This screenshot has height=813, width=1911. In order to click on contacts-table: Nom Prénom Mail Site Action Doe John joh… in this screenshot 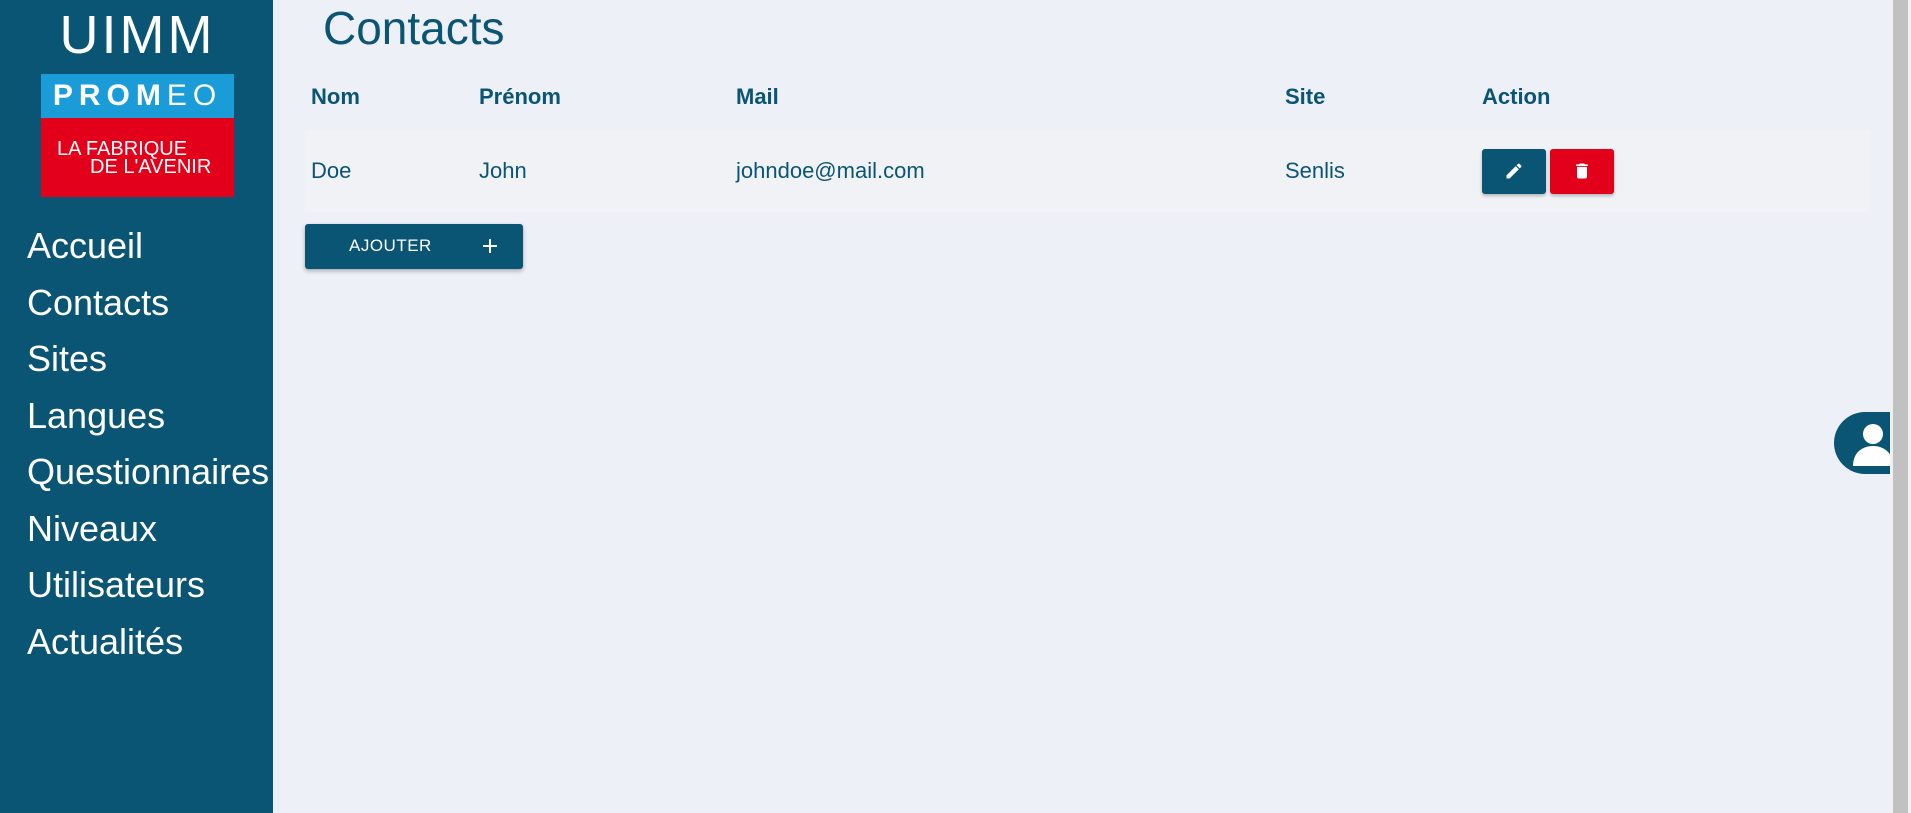, I will do `click(1087, 145)`.